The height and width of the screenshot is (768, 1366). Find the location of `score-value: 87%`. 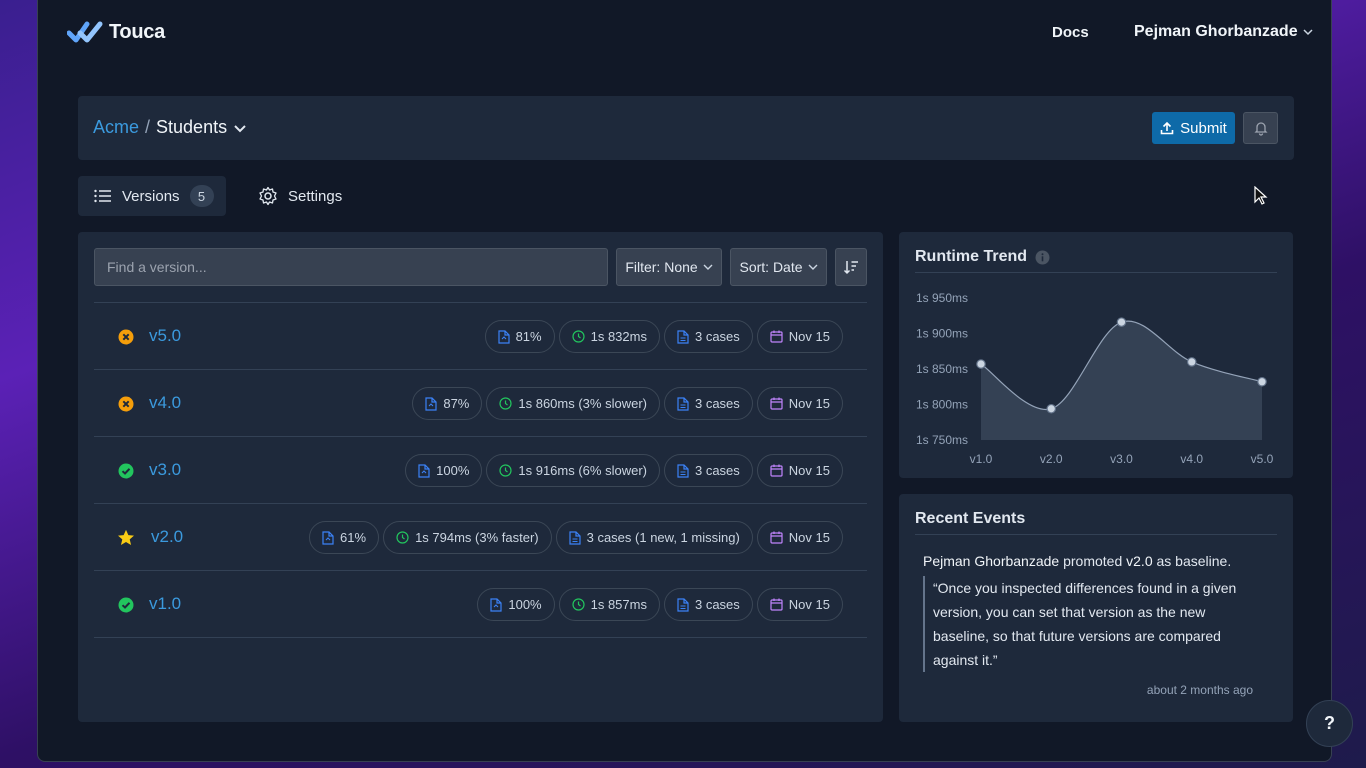

score-value: 87% is located at coordinates (456, 403).